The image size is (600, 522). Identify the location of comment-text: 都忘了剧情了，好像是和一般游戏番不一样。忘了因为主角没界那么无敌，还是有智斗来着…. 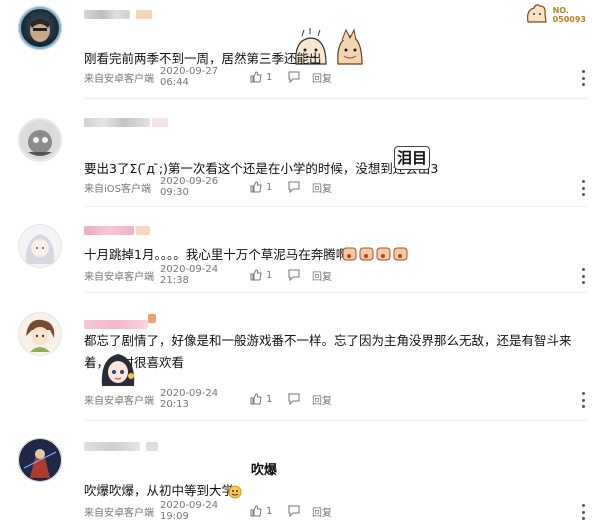
(339, 352).